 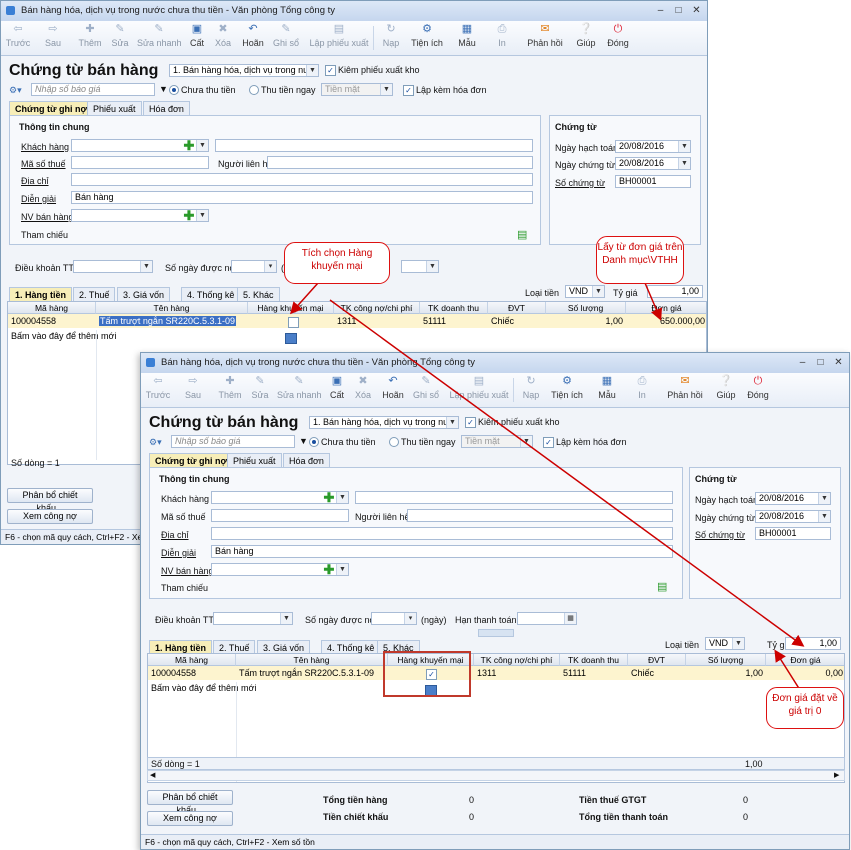 I want to click on back-undo-button: ↶ Hoãn, so click(x=253, y=38).